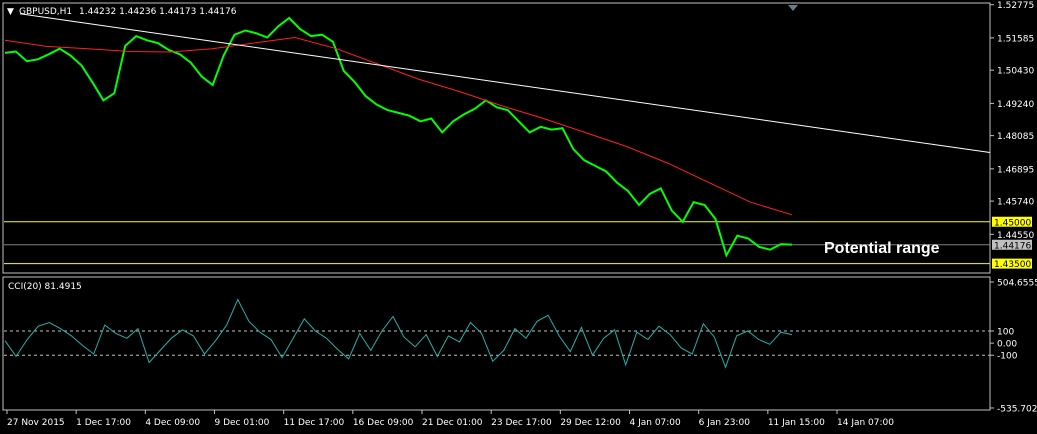 The width and height of the screenshot is (1037, 434). I want to click on x-tick-label: 1 Dec 17:00, so click(103, 423).